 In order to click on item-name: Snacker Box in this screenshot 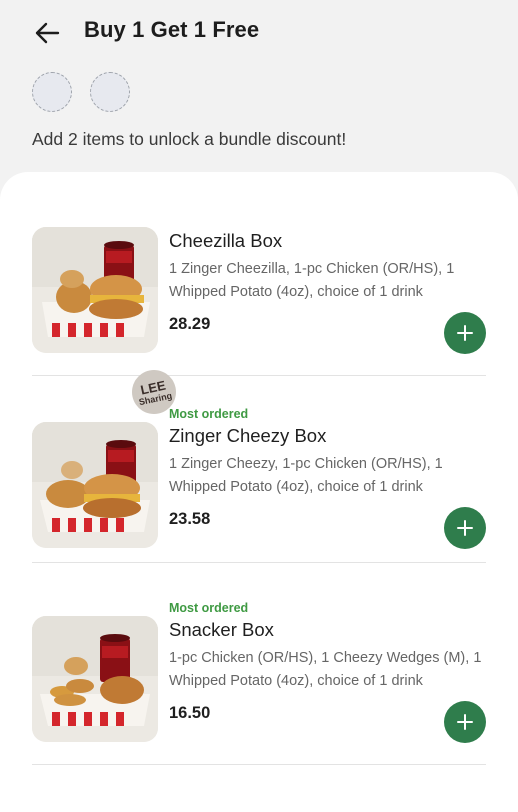, I will do `click(221, 629)`.